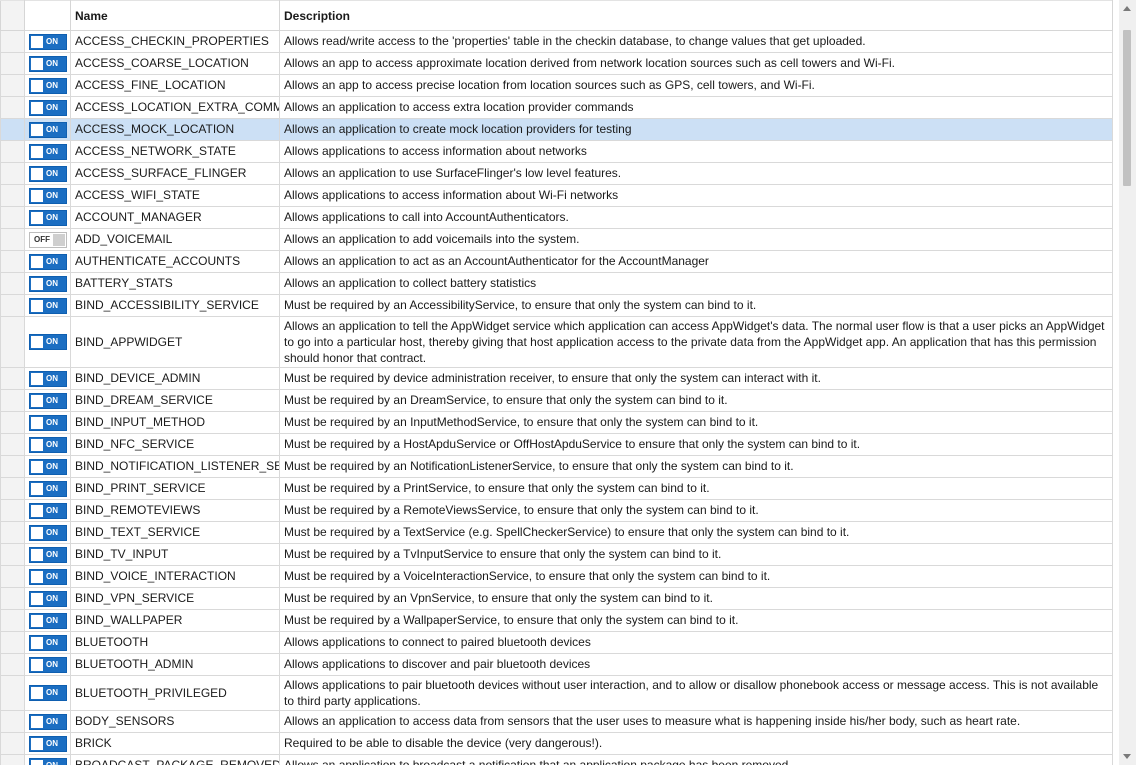 The height and width of the screenshot is (765, 1136). I want to click on permission-name-cell: BIND_PRINT_SERVICE, so click(175, 488).